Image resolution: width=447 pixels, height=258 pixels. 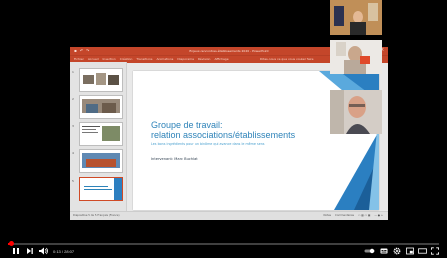 What do you see at coordinates (73, 153) in the screenshot?
I see `thumb-number: 4` at bounding box center [73, 153].